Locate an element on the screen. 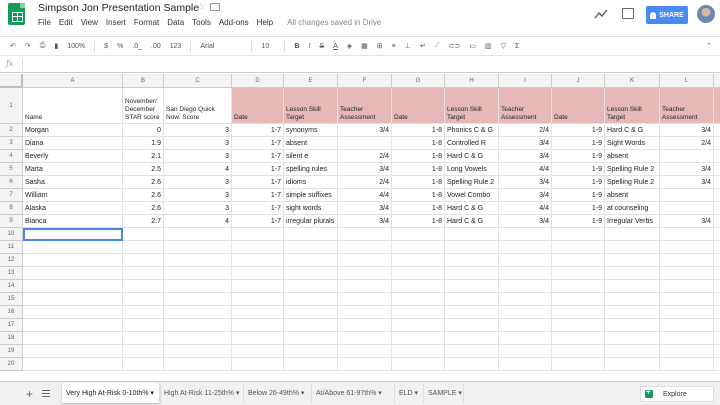 This screenshot has width=720, height=405. paint-format-icon: ▮ is located at coordinates (56, 46).